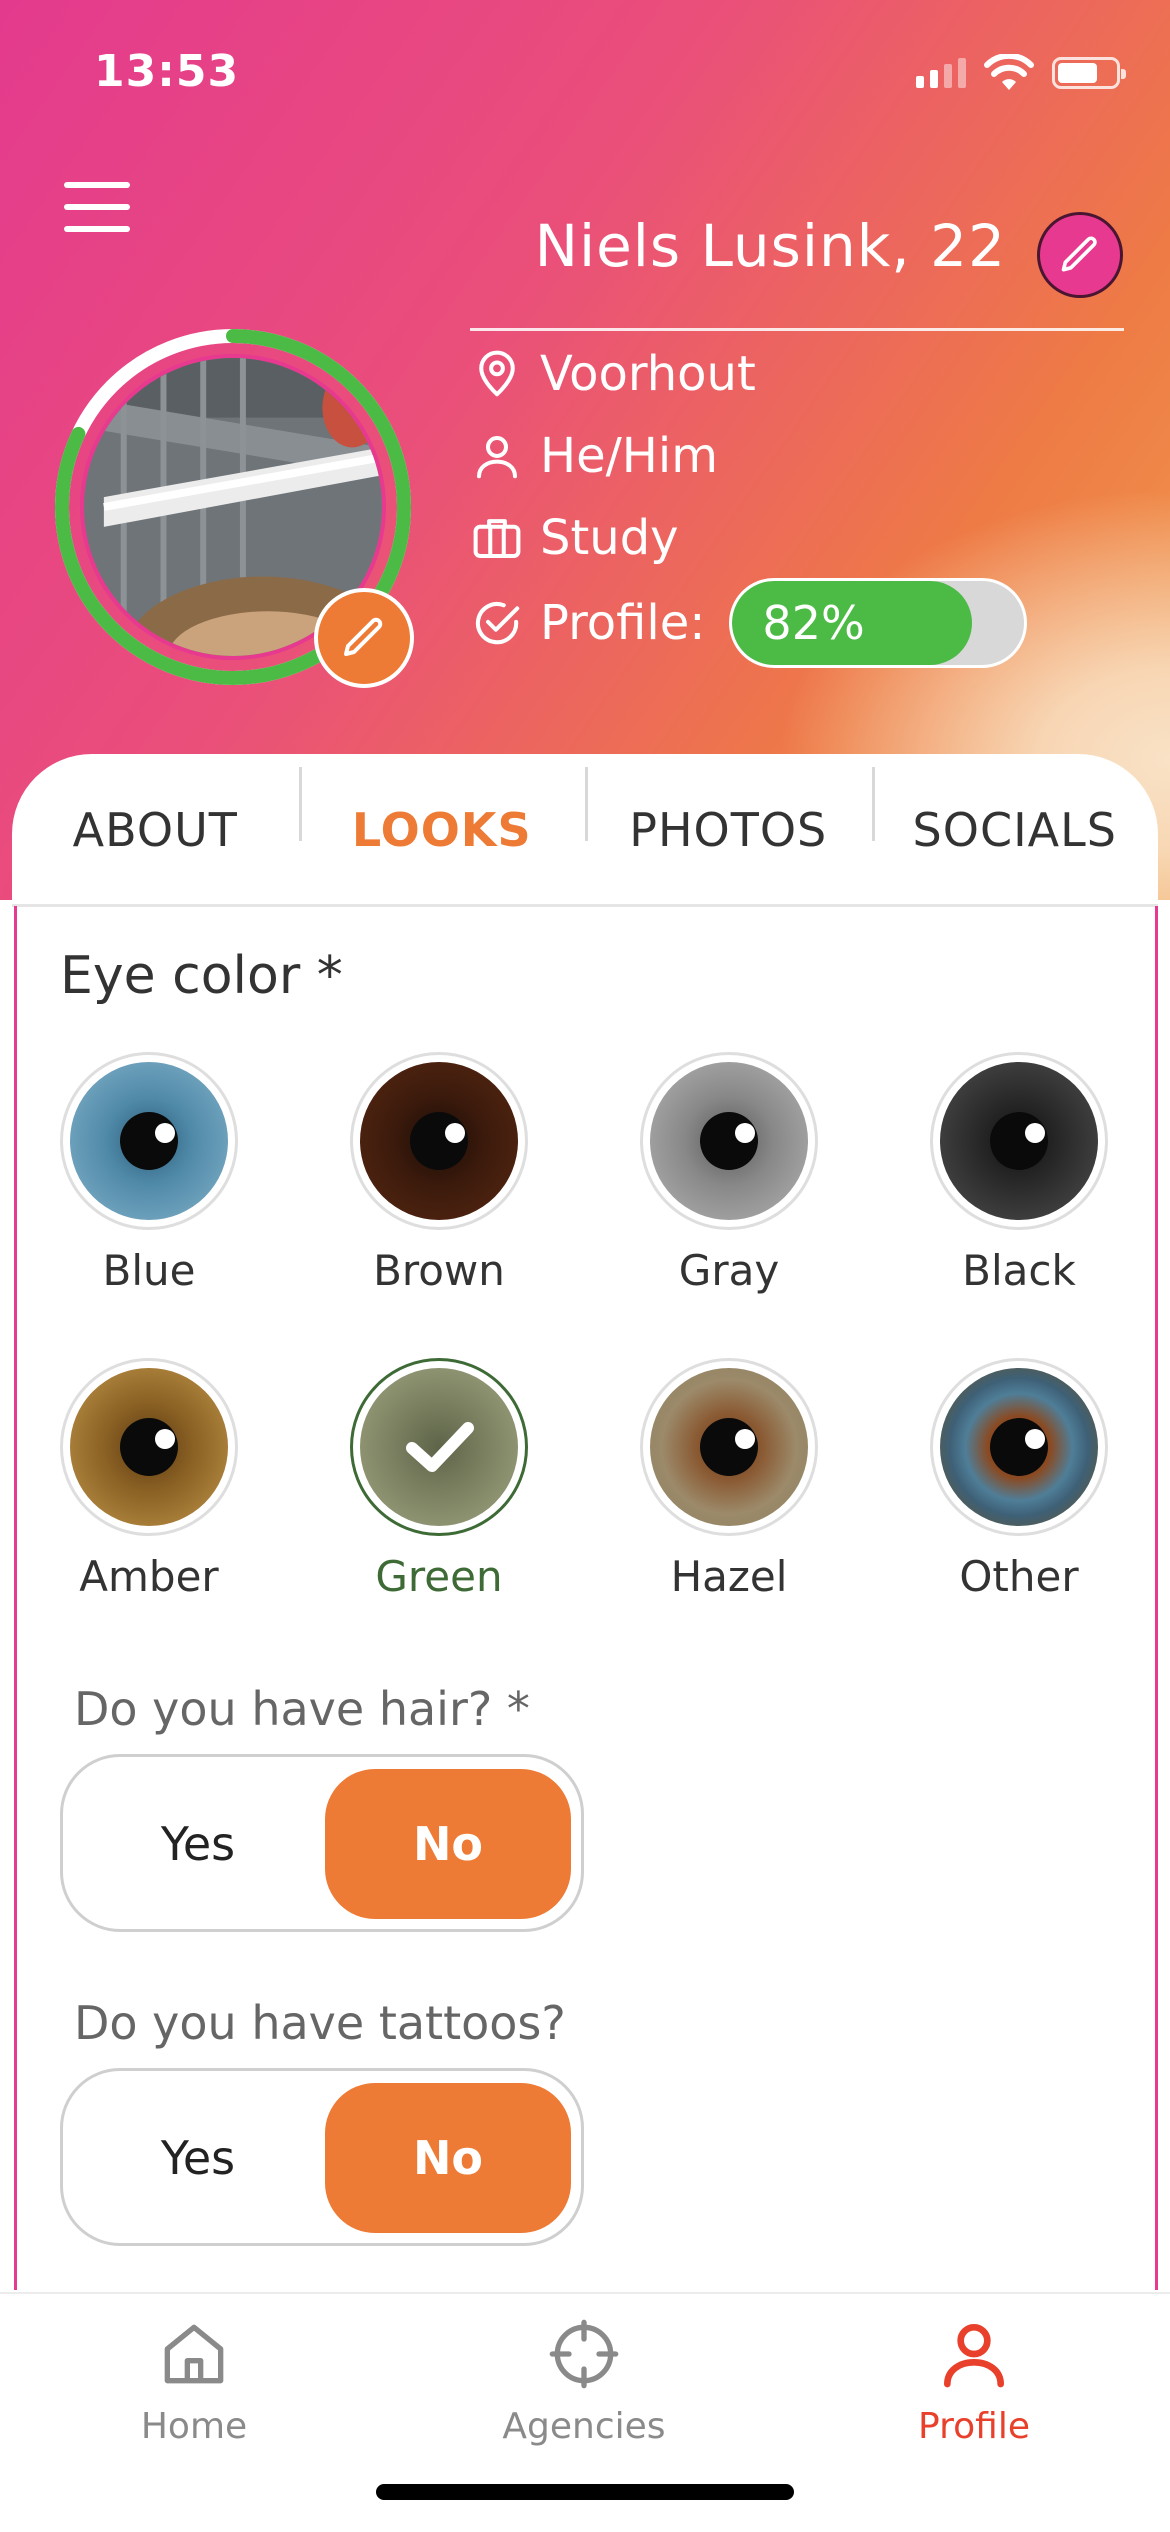  I want to click on occupation-row: Study, so click(574, 538).